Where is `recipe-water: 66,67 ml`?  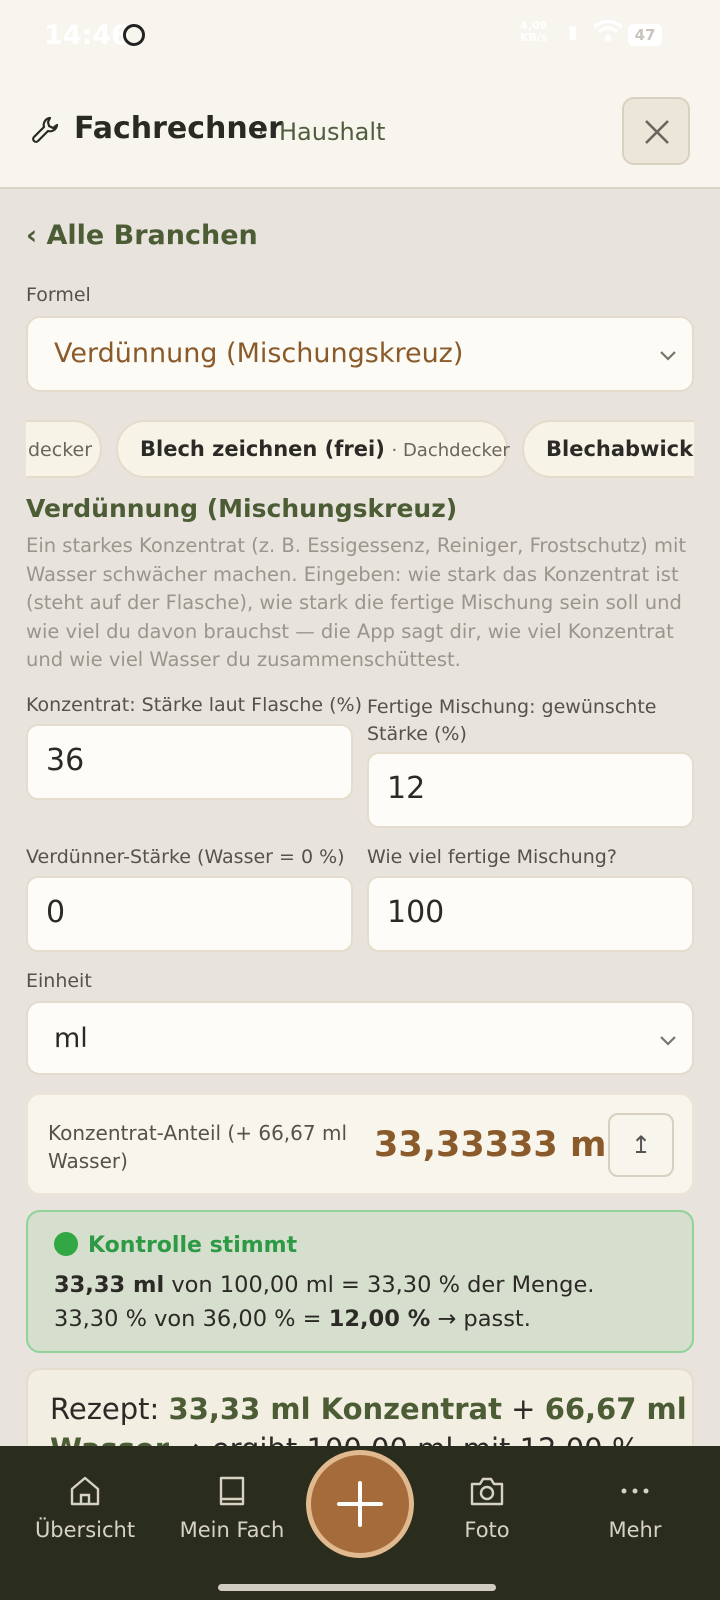
recipe-water: 66,67 ml is located at coordinates (615, 1409).